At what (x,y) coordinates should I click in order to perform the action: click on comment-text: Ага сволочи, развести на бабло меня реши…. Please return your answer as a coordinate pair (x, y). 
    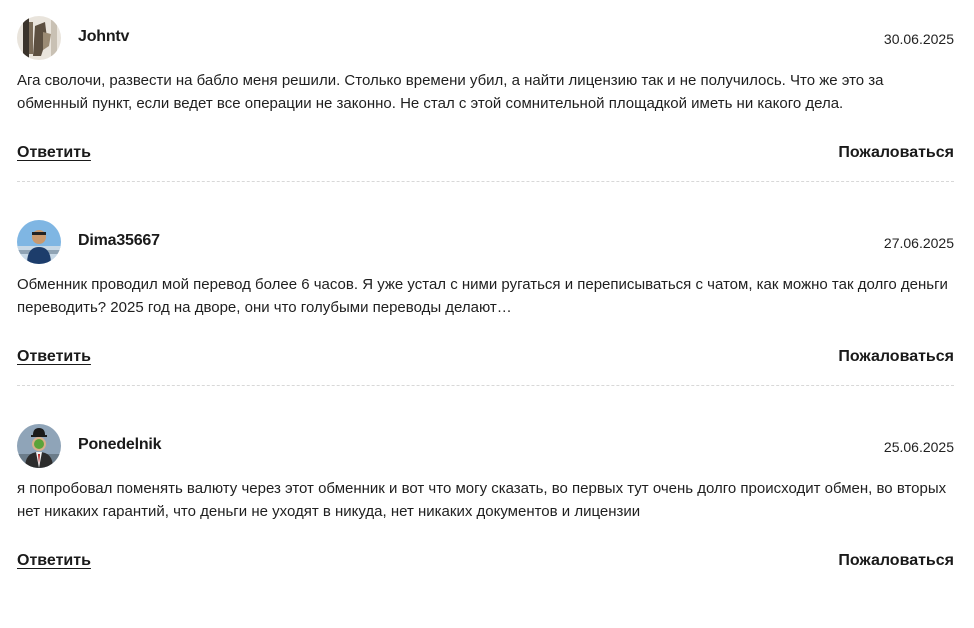
    Looking at the image, I should click on (450, 92).